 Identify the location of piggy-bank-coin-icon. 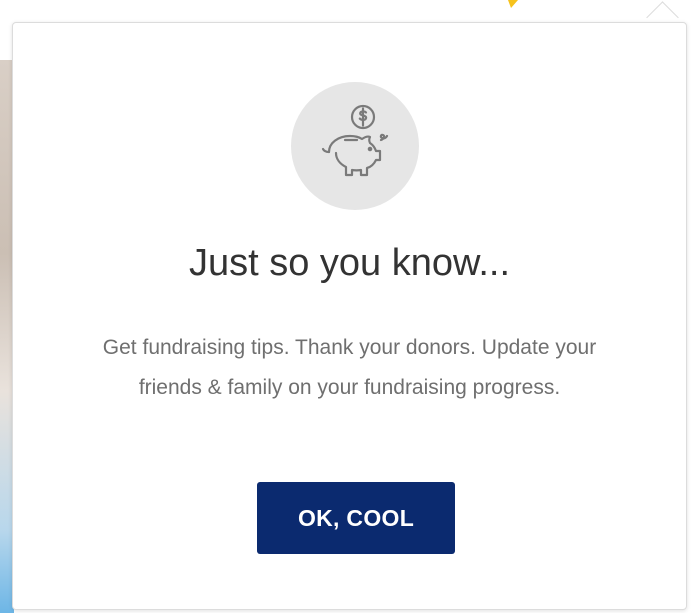
(355, 140).